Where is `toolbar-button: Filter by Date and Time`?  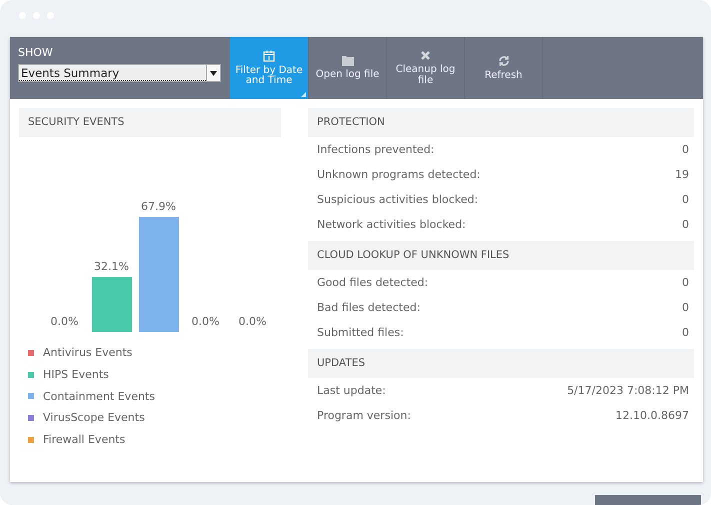
toolbar-button: Filter by Date and Time is located at coordinates (269, 68).